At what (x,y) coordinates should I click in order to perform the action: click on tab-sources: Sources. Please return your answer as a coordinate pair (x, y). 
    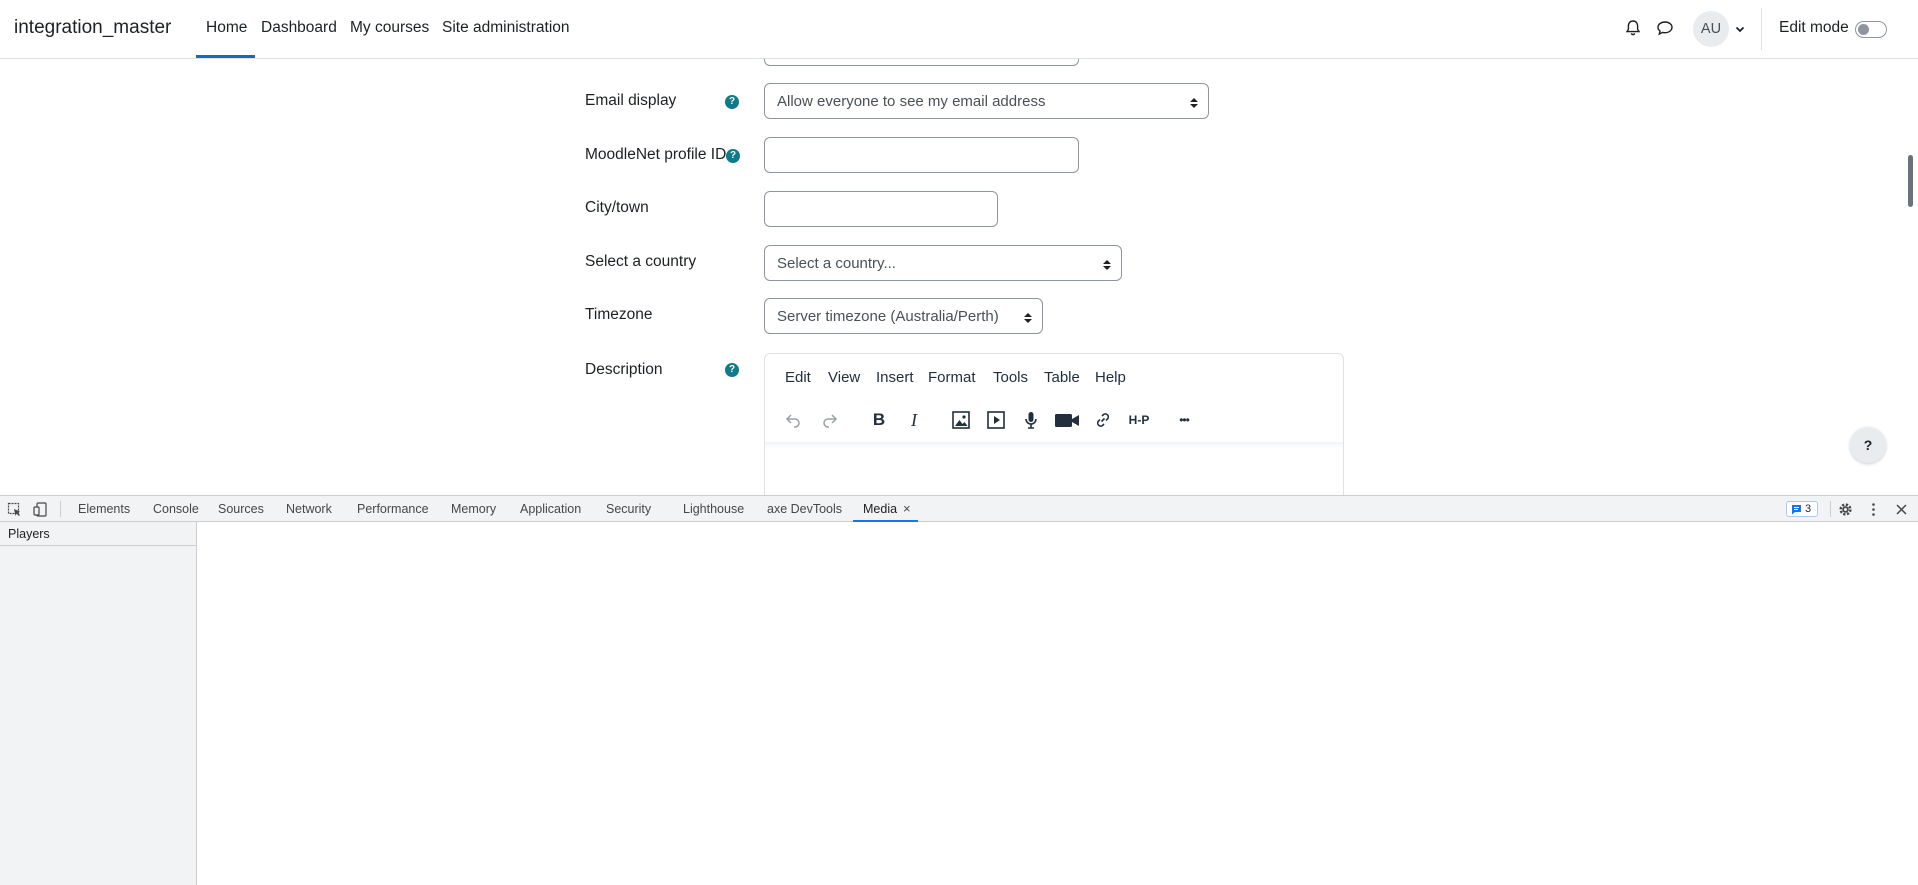
    Looking at the image, I should click on (241, 509).